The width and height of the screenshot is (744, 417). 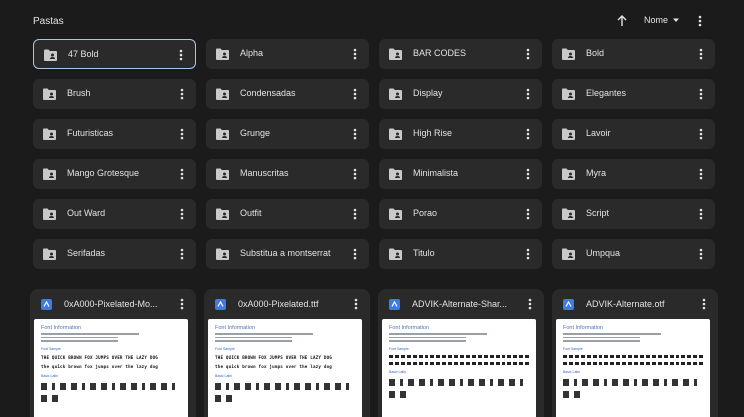 I want to click on folder-item: Manuscritas, so click(x=287, y=174).